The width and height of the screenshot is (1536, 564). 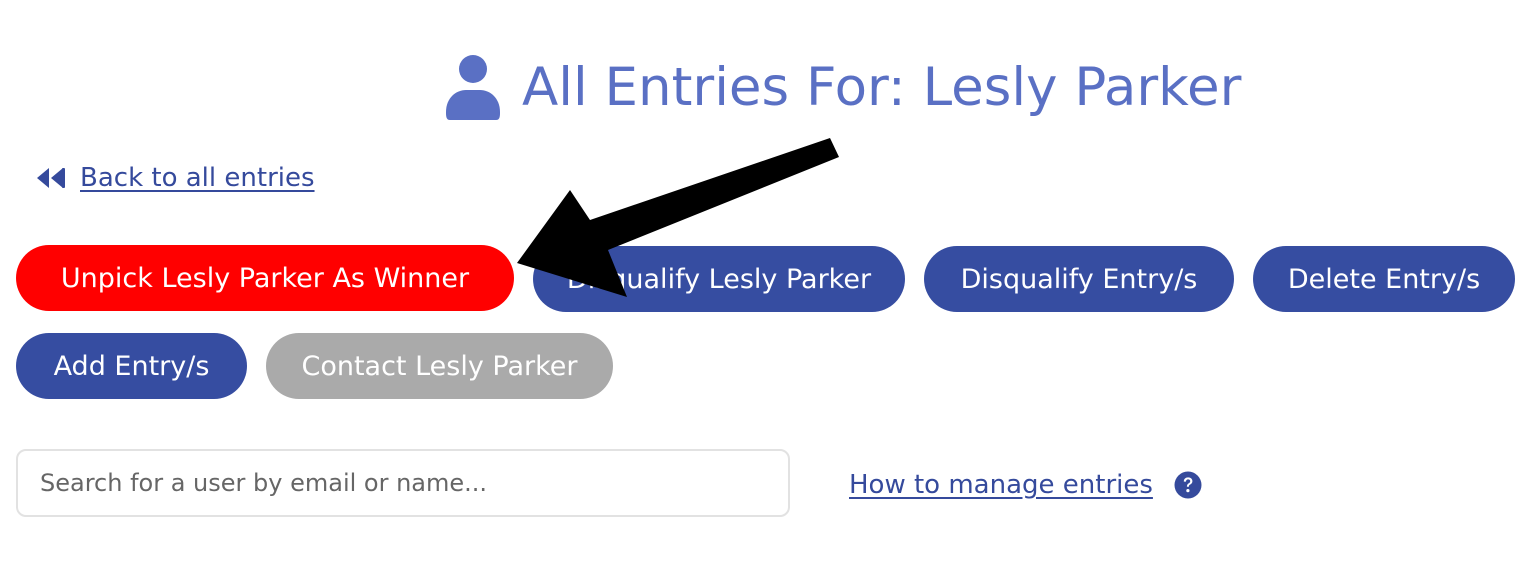 I want to click on delete-entries-button: Delete Entry/s, so click(x=1384, y=279).